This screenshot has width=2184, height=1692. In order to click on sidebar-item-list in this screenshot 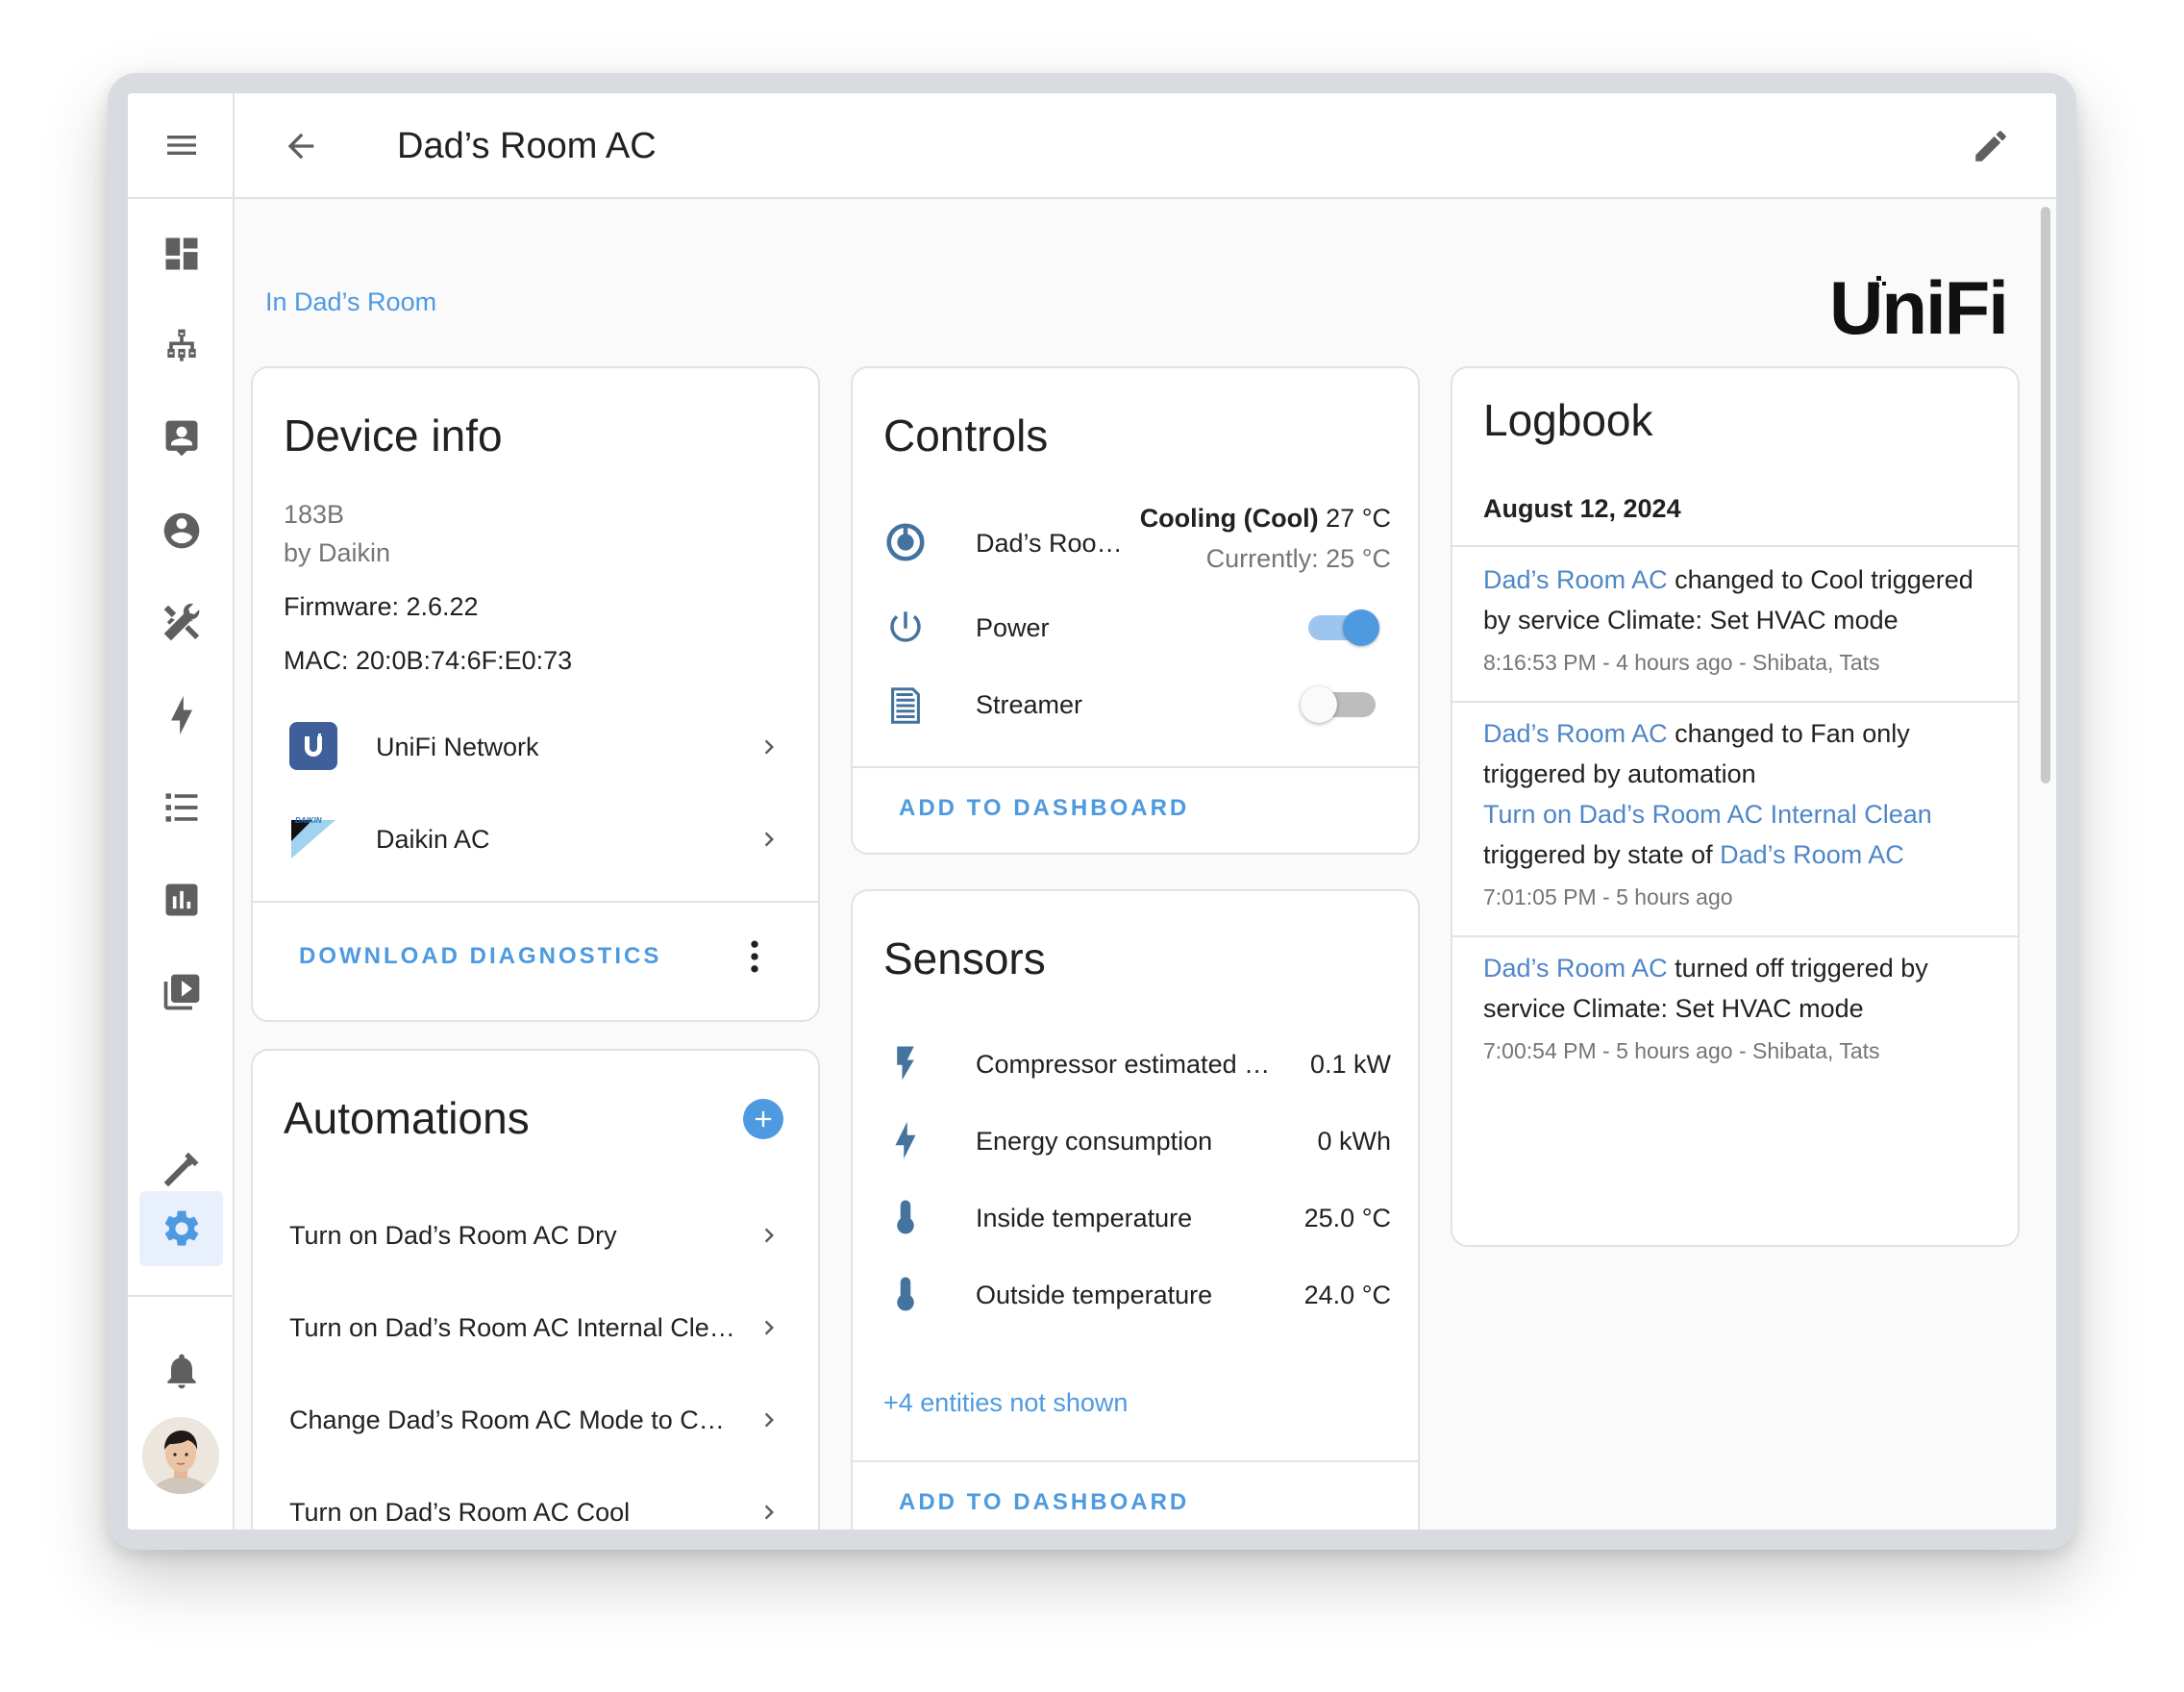, I will do `click(181, 807)`.